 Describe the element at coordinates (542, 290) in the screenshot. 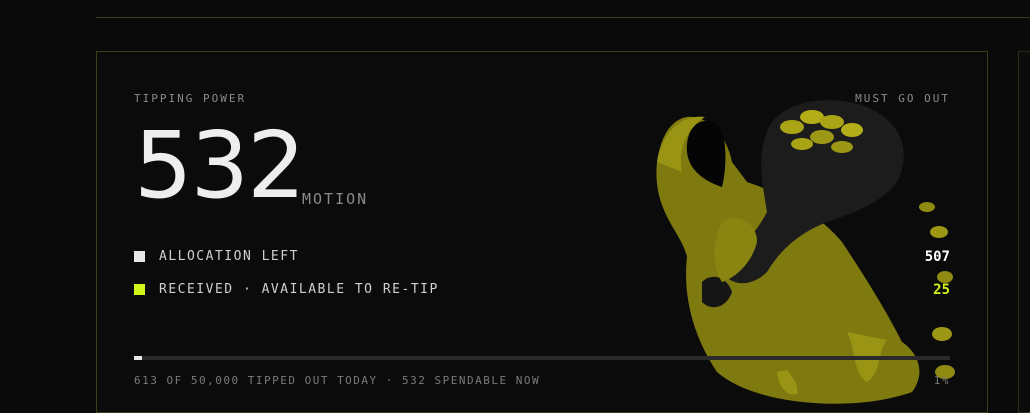

I see `received-row: RECEIVED · AVAILABLE TO RE-TIP 25` at that location.